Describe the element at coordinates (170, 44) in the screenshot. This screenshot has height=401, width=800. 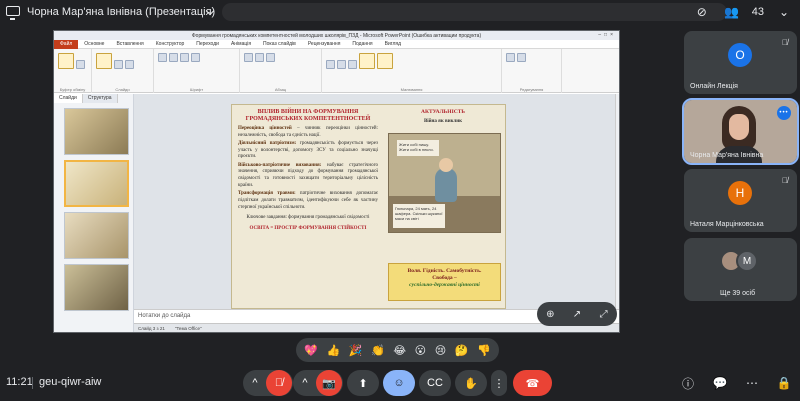
I see `tab-design: Конструктор` at that location.